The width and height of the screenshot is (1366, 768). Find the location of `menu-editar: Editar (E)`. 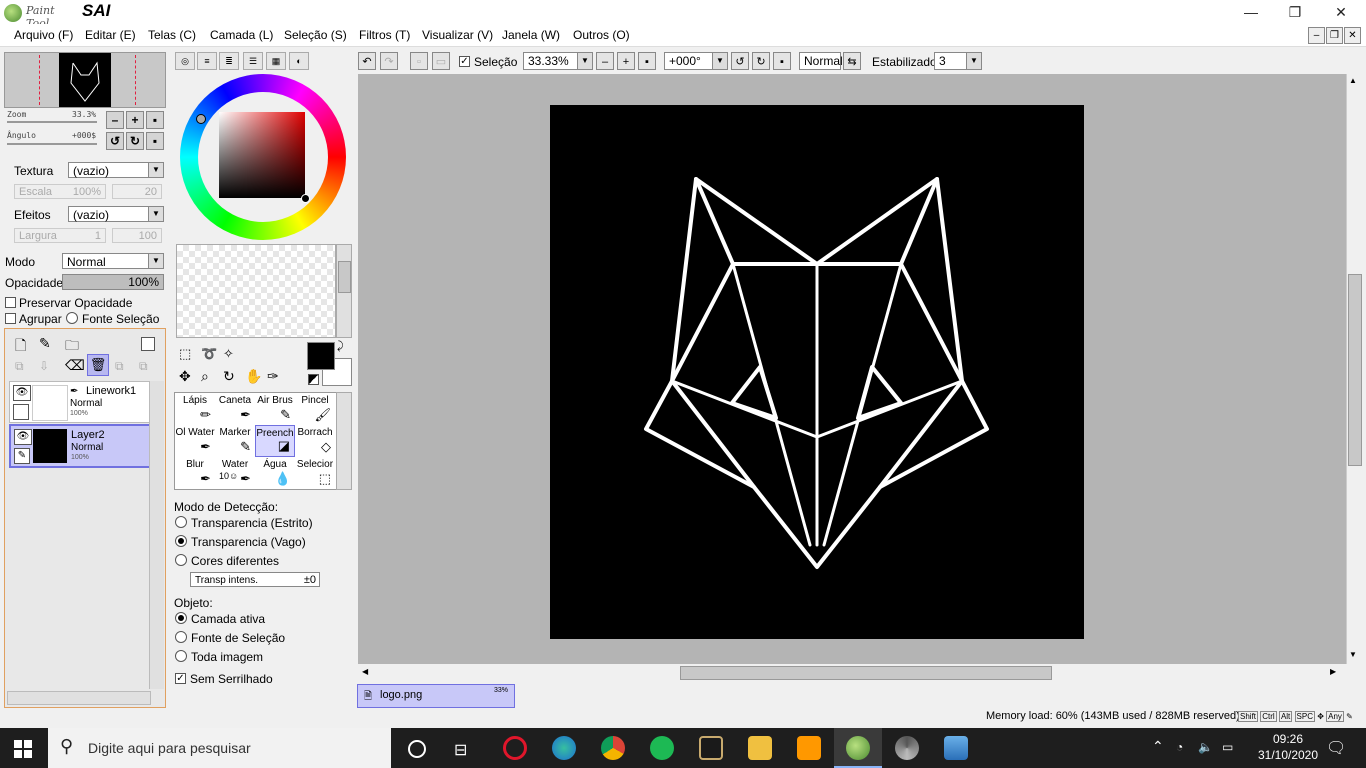

menu-editar: Editar (E) is located at coordinates (110, 35).